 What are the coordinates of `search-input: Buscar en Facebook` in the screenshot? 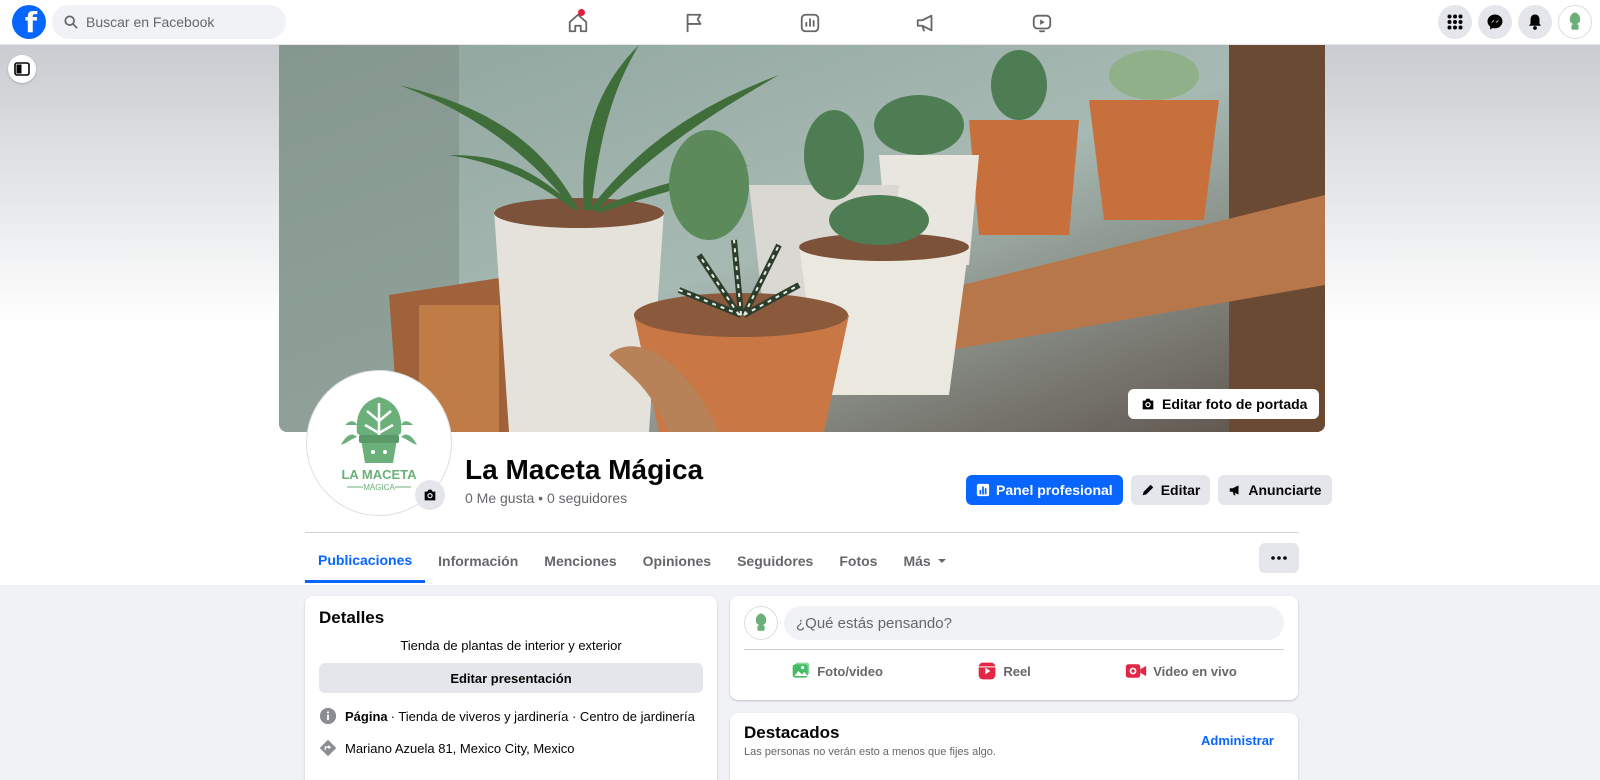 It's located at (169, 22).